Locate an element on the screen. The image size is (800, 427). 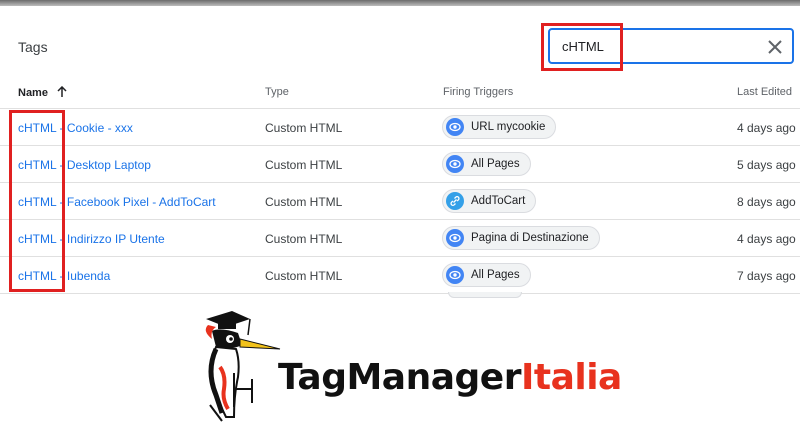
trigger-label: URL mycookie is located at coordinates (508, 127).